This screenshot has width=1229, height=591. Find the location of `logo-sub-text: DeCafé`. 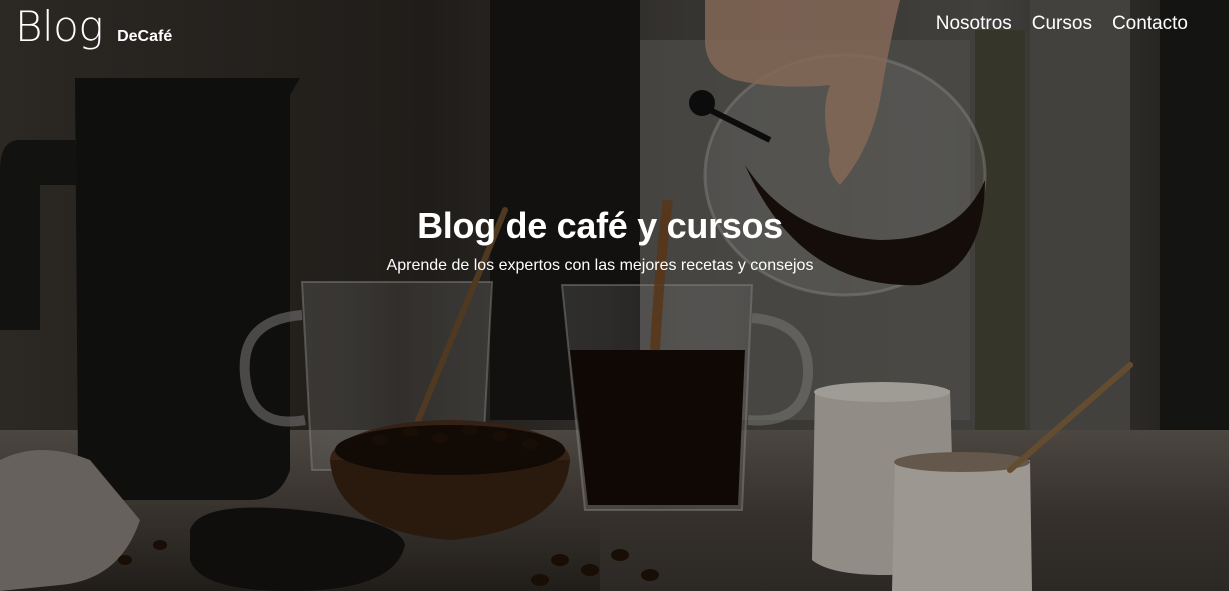

logo-sub-text: DeCafé is located at coordinates (145, 36).